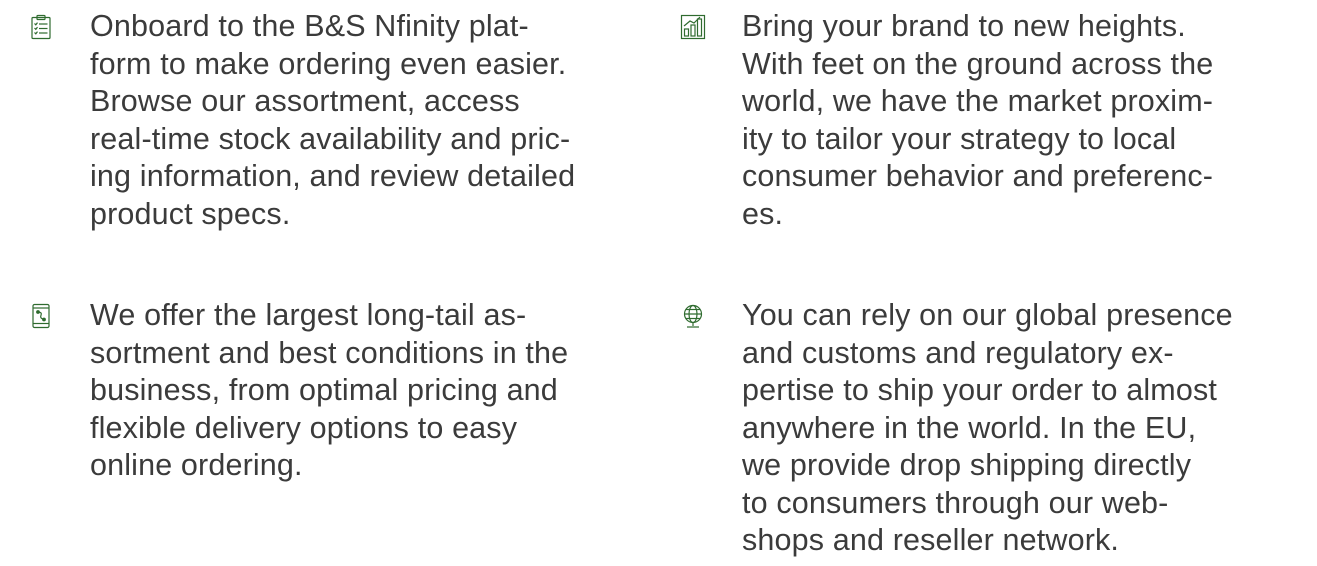 The width and height of the screenshot is (1317, 566). Describe the element at coordinates (693, 27) in the screenshot. I see `growth-chart-icon` at that location.